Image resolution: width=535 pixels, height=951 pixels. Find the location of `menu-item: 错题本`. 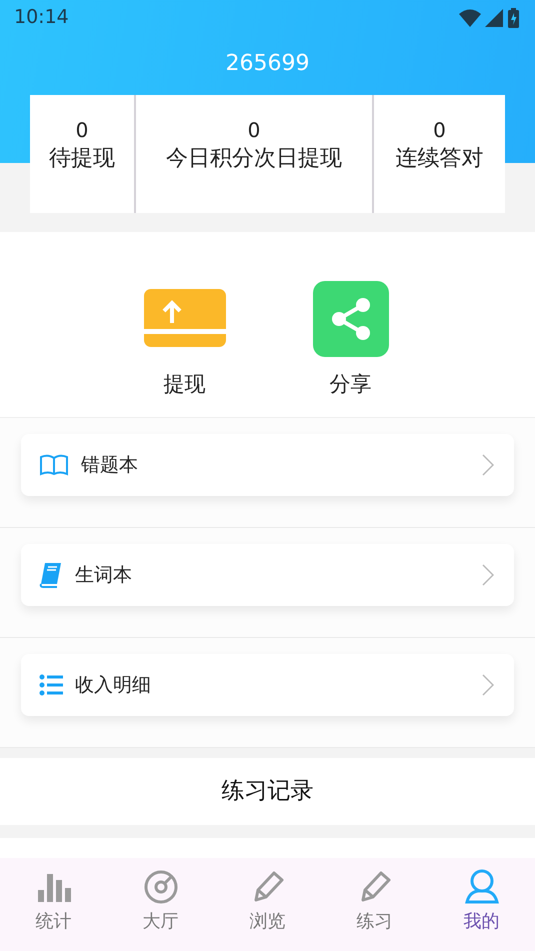

menu-item: 错题本 is located at coordinates (267, 465).